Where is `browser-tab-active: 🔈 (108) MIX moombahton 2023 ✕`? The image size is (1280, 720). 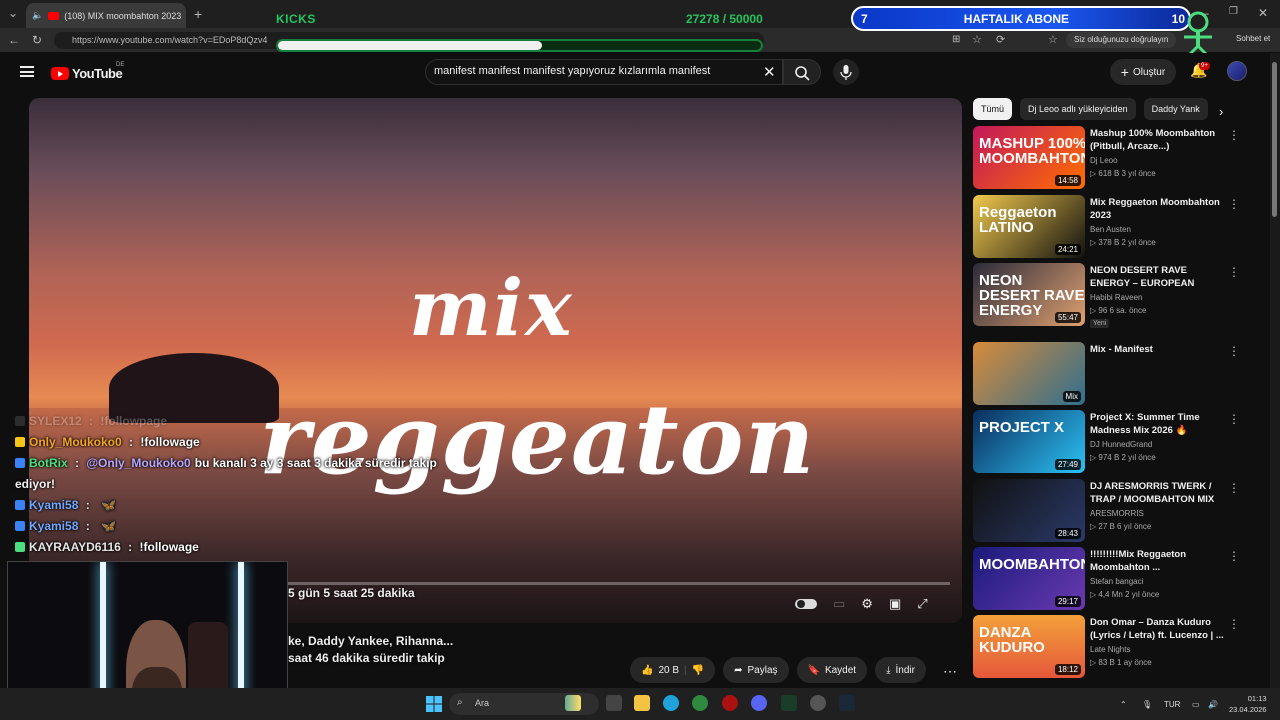
browser-tab-active: 🔈 (108) MIX moombahton 2023 ✕ is located at coordinates (106, 15).